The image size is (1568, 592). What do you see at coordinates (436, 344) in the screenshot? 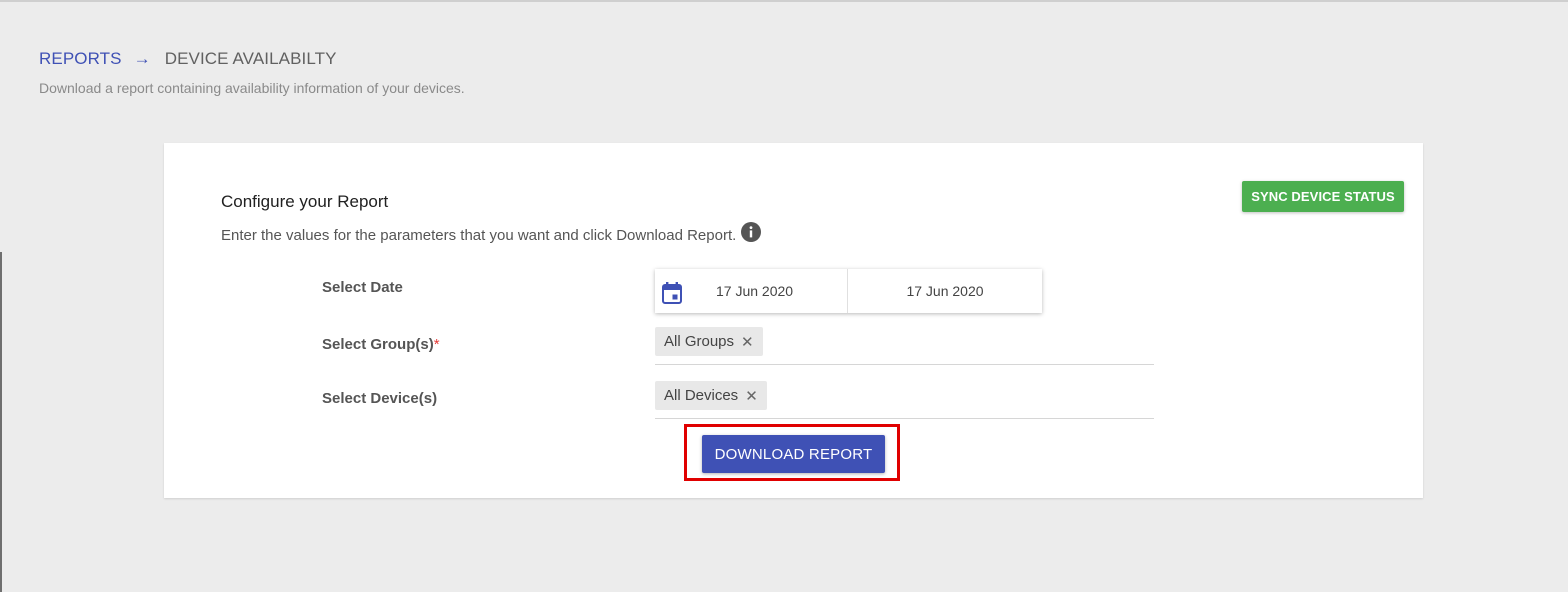
I see `required-mark: *` at bounding box center [436, 344].